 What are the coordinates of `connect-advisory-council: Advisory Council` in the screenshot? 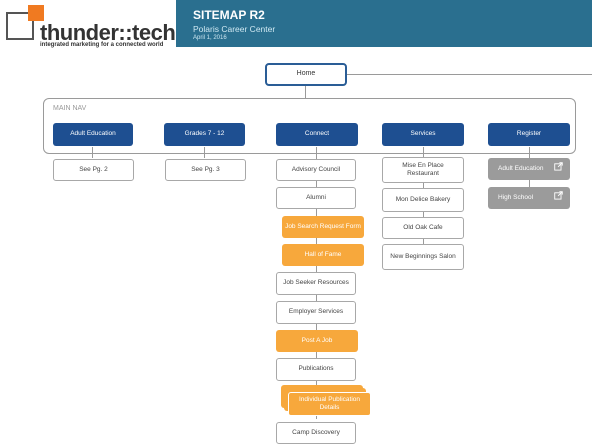 It's located at (316, 170).